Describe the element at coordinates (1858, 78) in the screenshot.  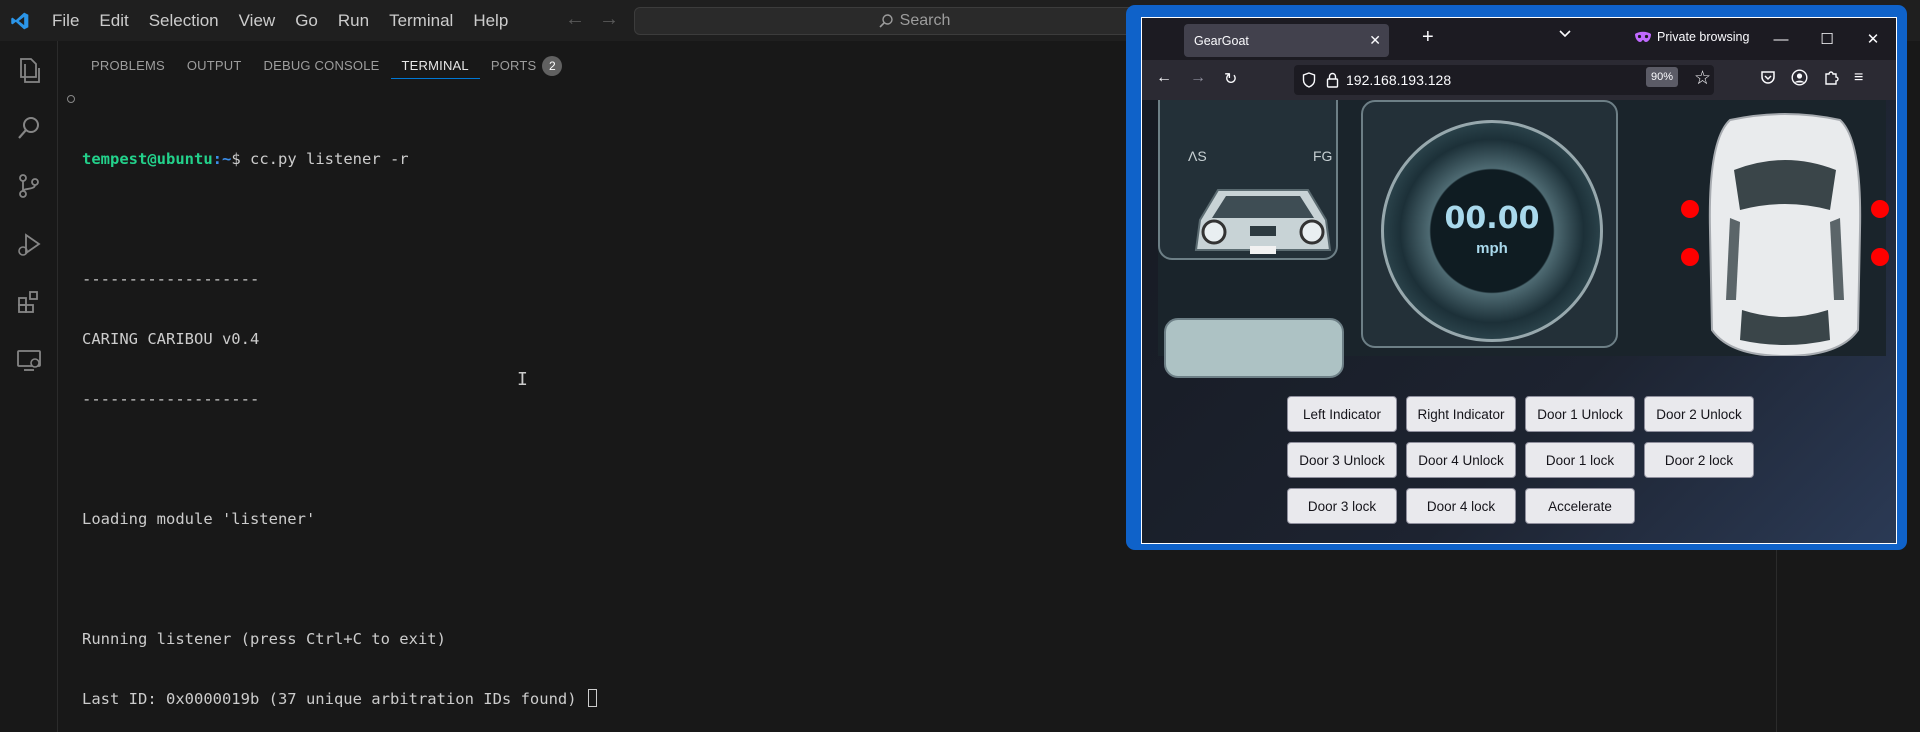
I see `hamburger-menu-icon: ≡` at that location.